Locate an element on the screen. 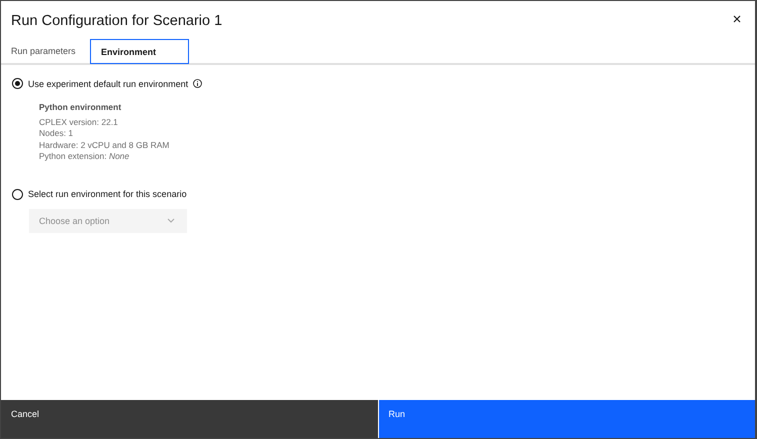  option-label: Select run environment for this scenario is located at coordinates (107, 194).